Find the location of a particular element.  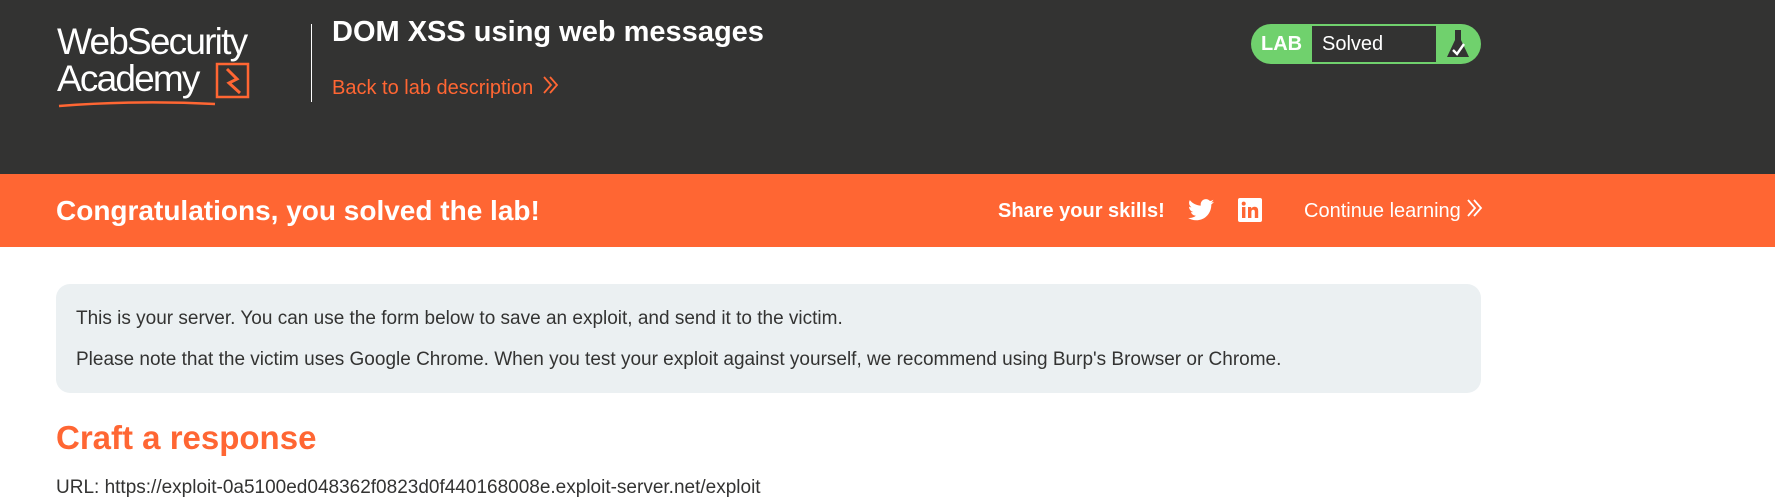

web-security-academy-logo: WebSecurity Academy is located at coordinates (182, 67).